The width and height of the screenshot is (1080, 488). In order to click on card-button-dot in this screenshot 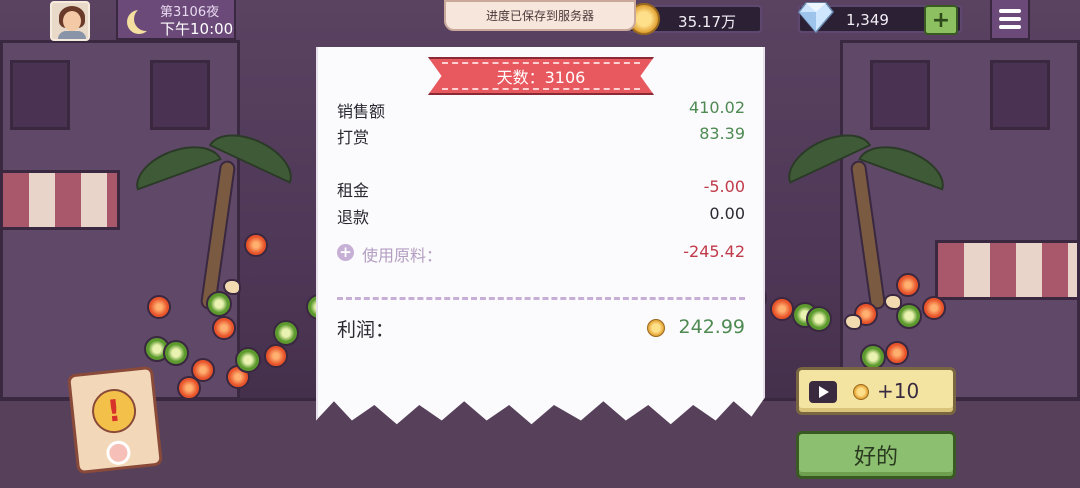, I will do `click(118, 453)`.